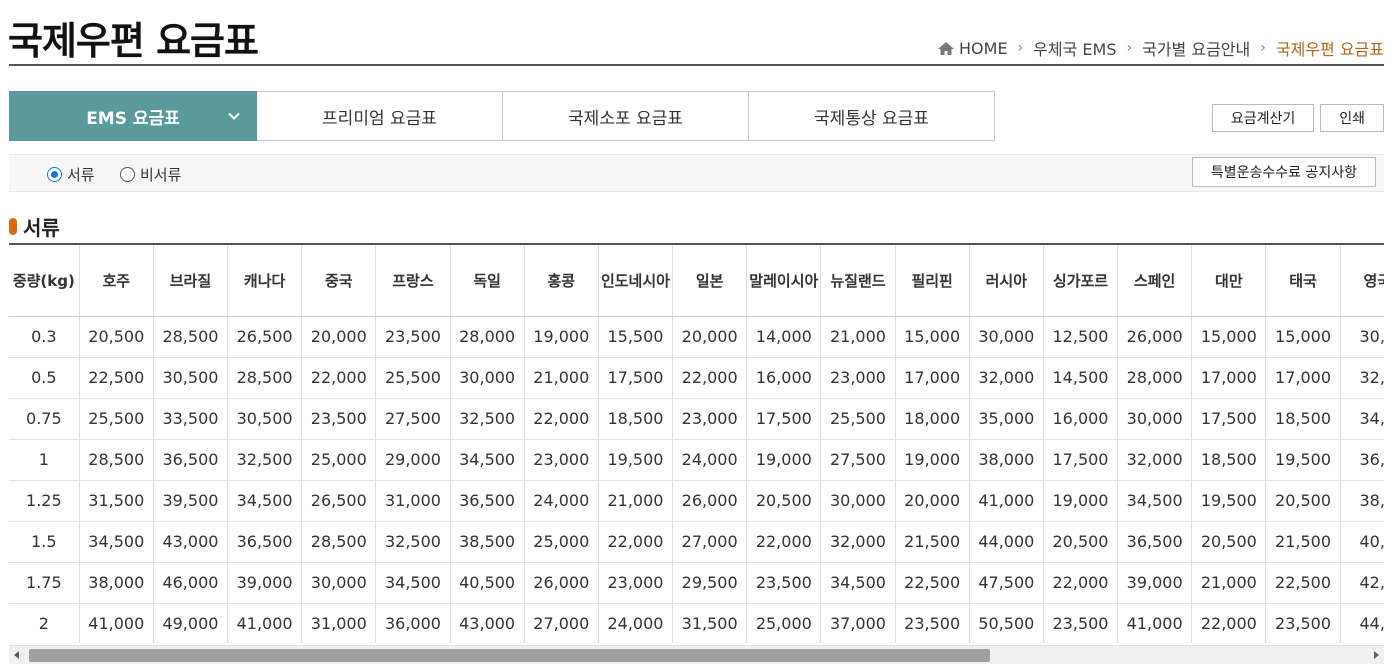 The image size is (1398, 670). I want to click on chevron-down-icon, so click(234, 116).